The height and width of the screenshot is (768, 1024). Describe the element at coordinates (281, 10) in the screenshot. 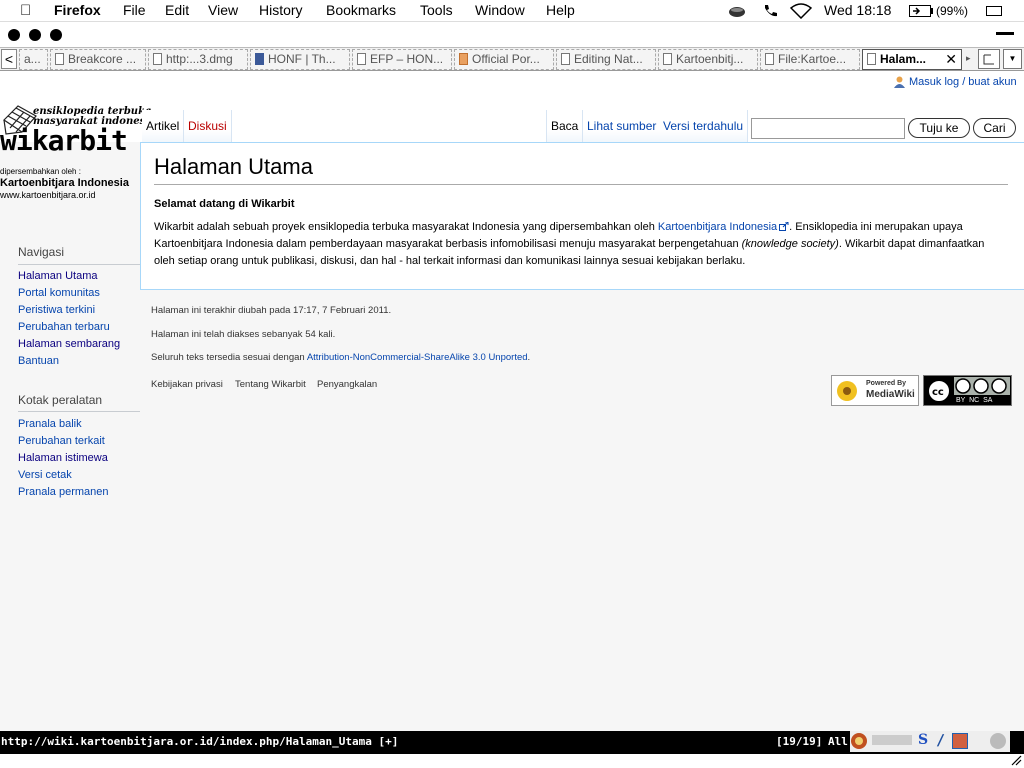

I see `menu-history: History` at that location.